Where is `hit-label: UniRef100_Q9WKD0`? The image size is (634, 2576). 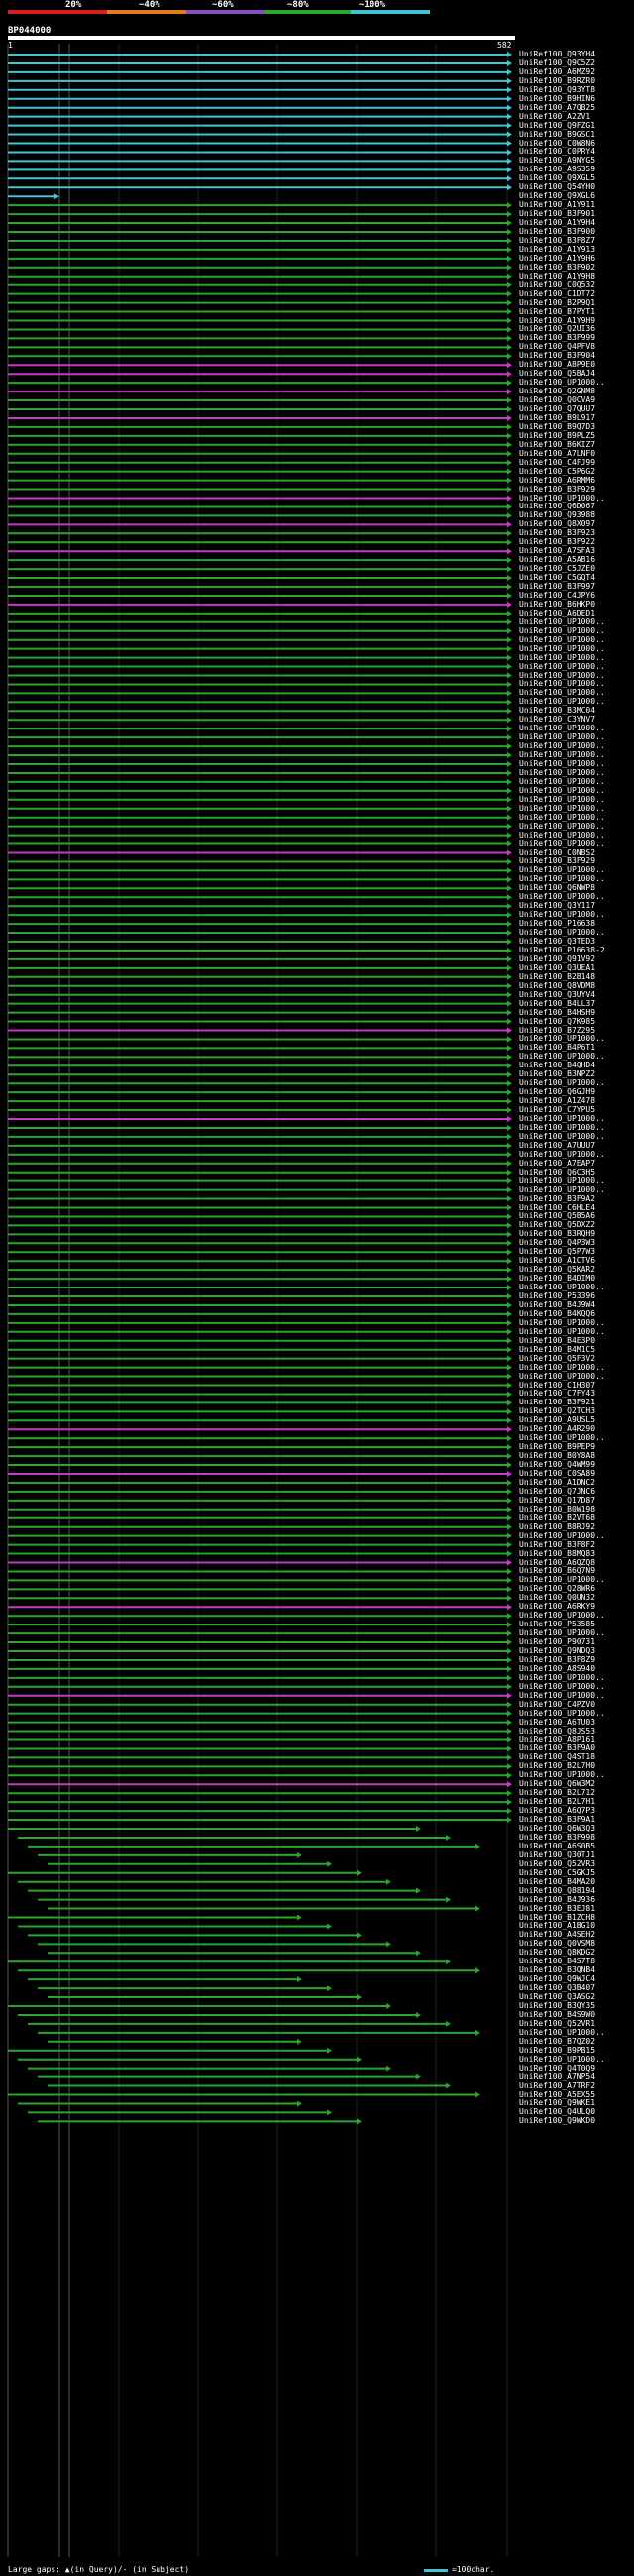 hit-label: UniRef100_Q9WKD0 is located at coordinates (557, 2121).